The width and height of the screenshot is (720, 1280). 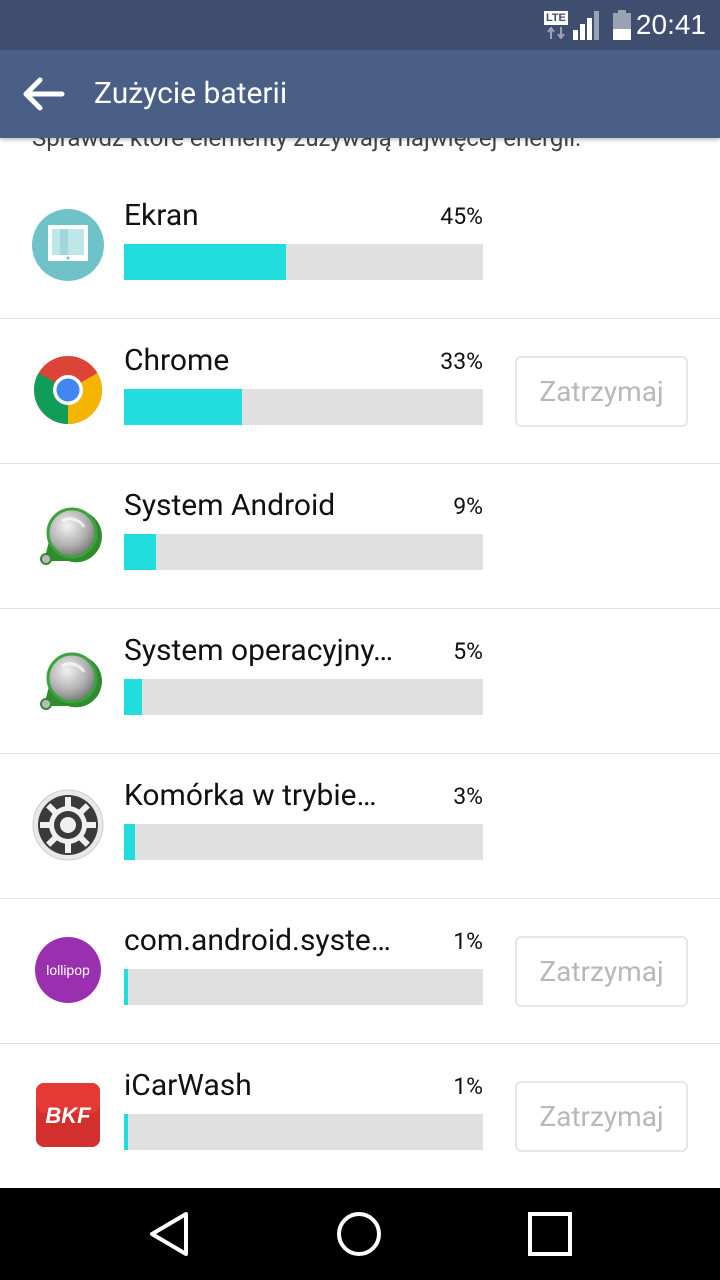 I want to click on icarwash-icon: BKF, so click(x=68, y=1115).